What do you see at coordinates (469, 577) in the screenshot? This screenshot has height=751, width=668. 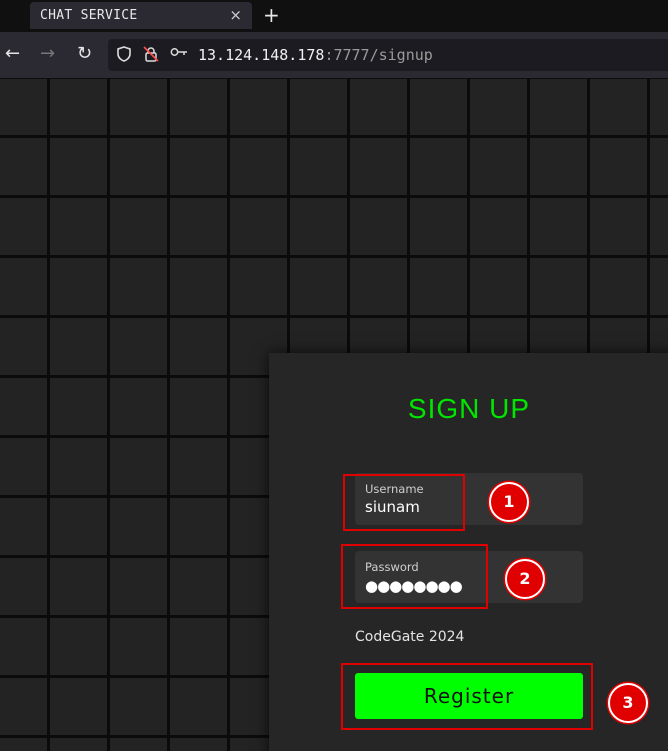 I see `password-field: Password ●●●●●●●●` at bounding box center [469, 577].